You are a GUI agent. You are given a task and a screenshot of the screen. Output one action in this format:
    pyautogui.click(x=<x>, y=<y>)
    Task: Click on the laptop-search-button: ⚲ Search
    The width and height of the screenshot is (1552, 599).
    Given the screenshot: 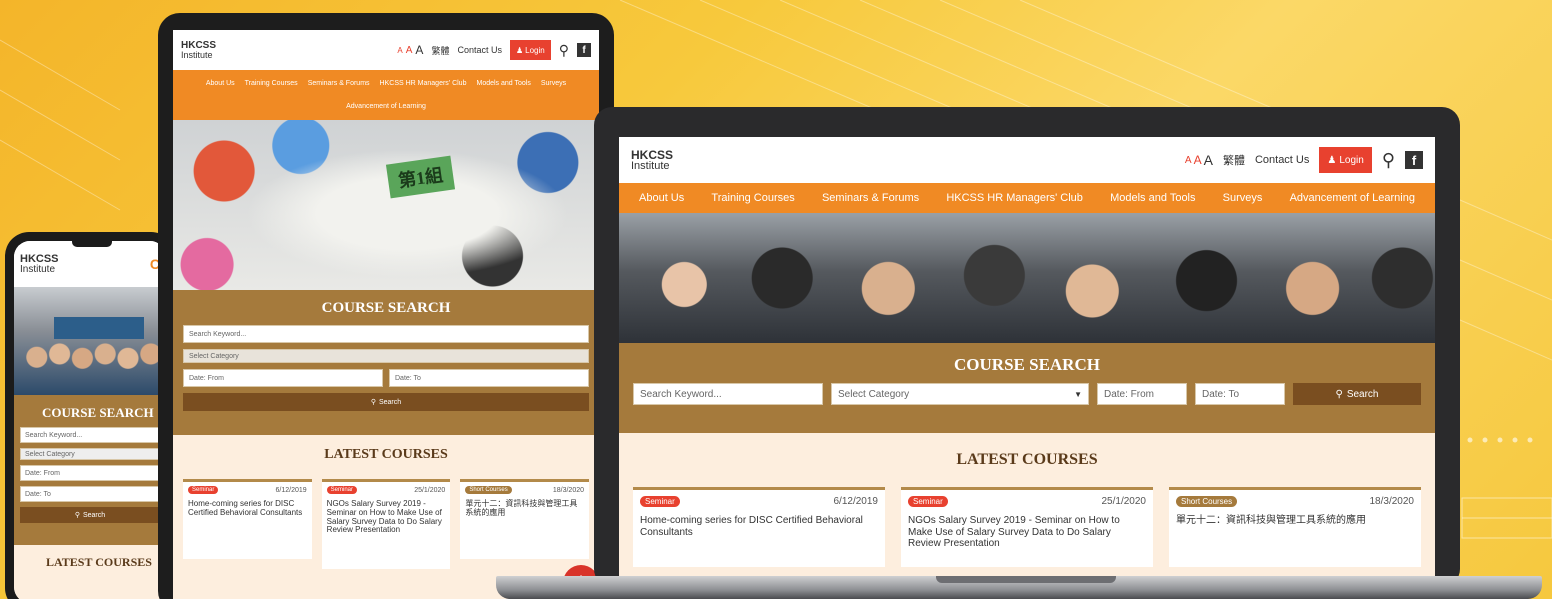 What is the action you would take?
    pyautogui.click(x=1357, y=394)
    